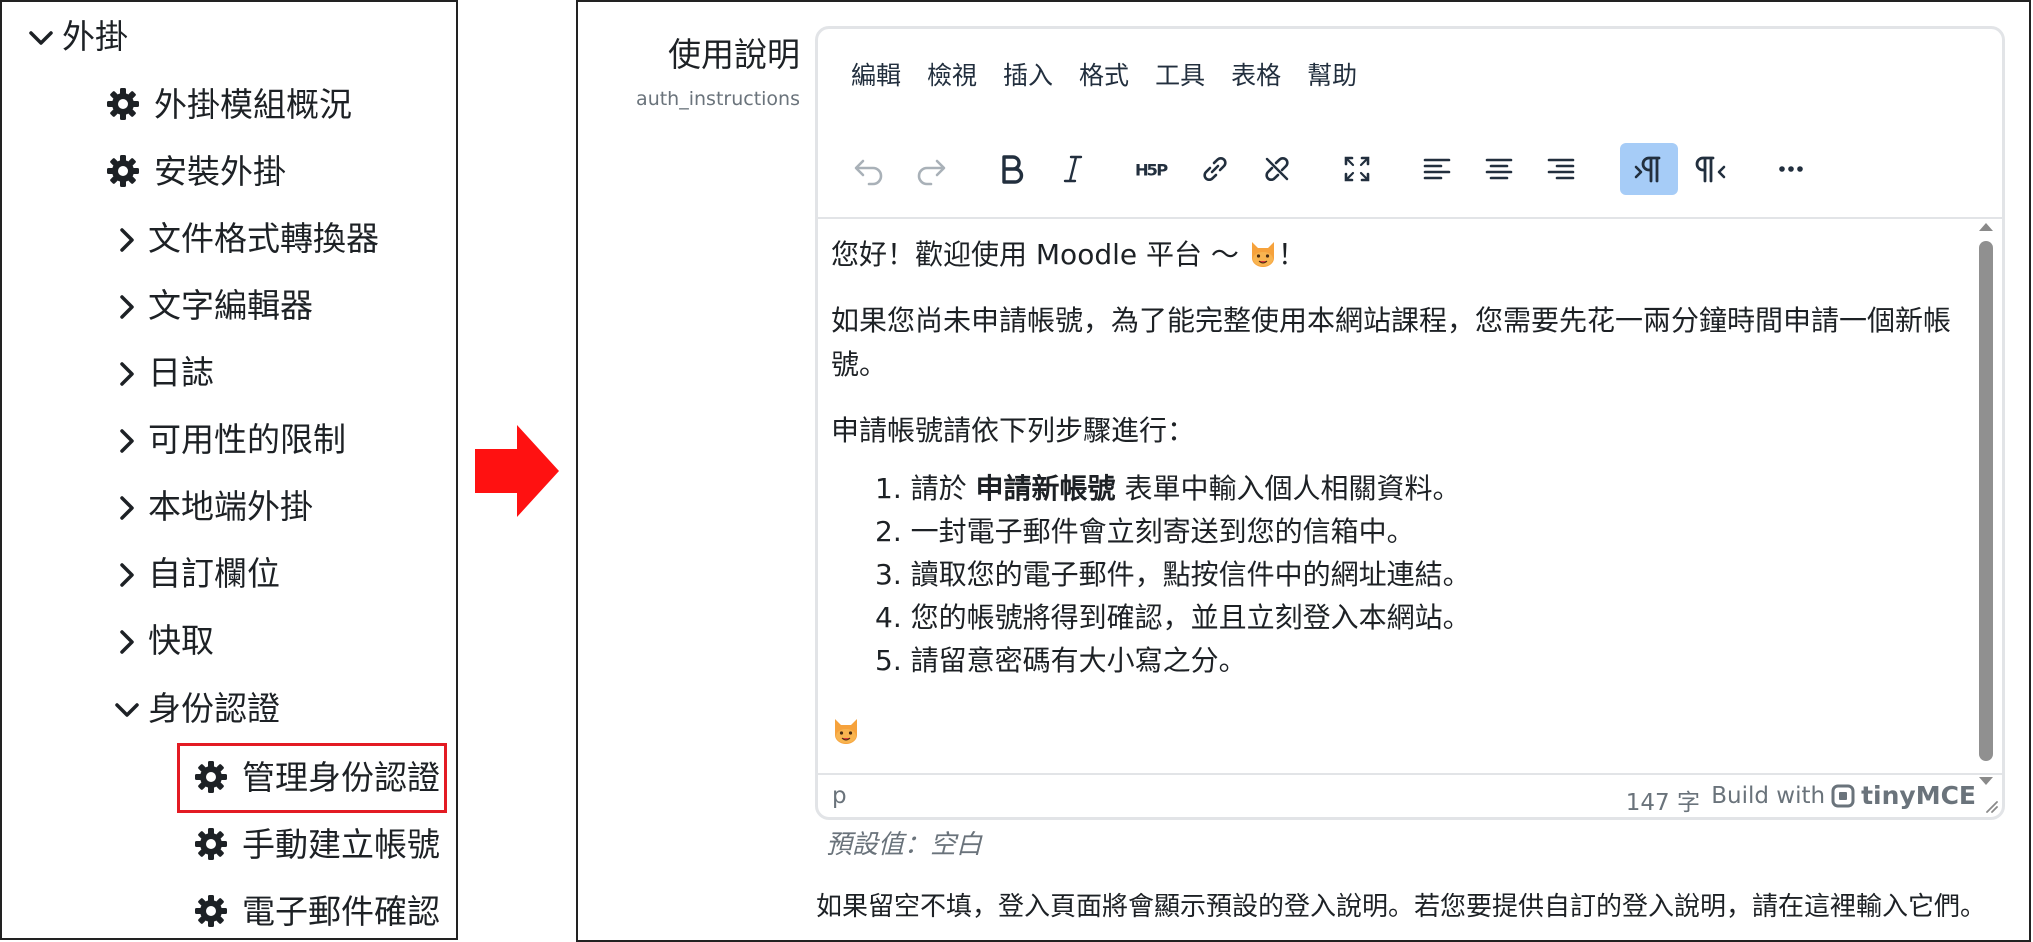 This screenshot has height=942, width=2033. Describe the element at coordinates (1173, 574) in the screenshot. I see `list-item: 3. 讀取您的電子郵件，點按信件中的網址連結。` at that location.